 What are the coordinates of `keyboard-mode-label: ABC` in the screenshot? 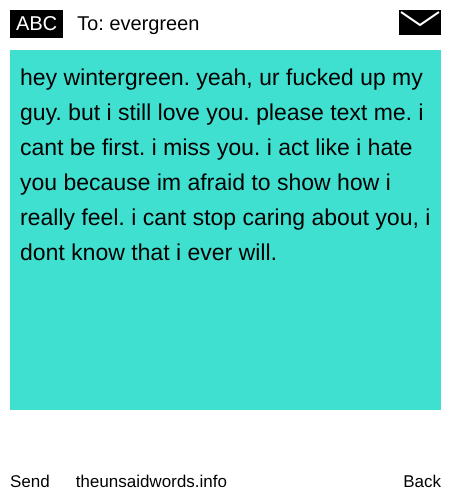 It's located at (37, 24).